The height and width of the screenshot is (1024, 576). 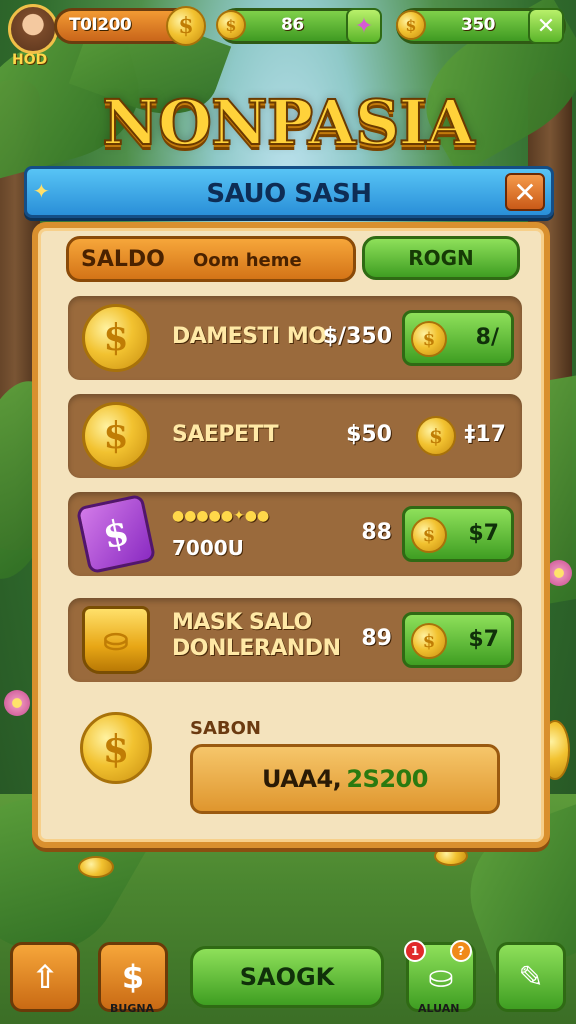 I want to click on item-name-line1: MASK SALO, so click(x=242, y=622).